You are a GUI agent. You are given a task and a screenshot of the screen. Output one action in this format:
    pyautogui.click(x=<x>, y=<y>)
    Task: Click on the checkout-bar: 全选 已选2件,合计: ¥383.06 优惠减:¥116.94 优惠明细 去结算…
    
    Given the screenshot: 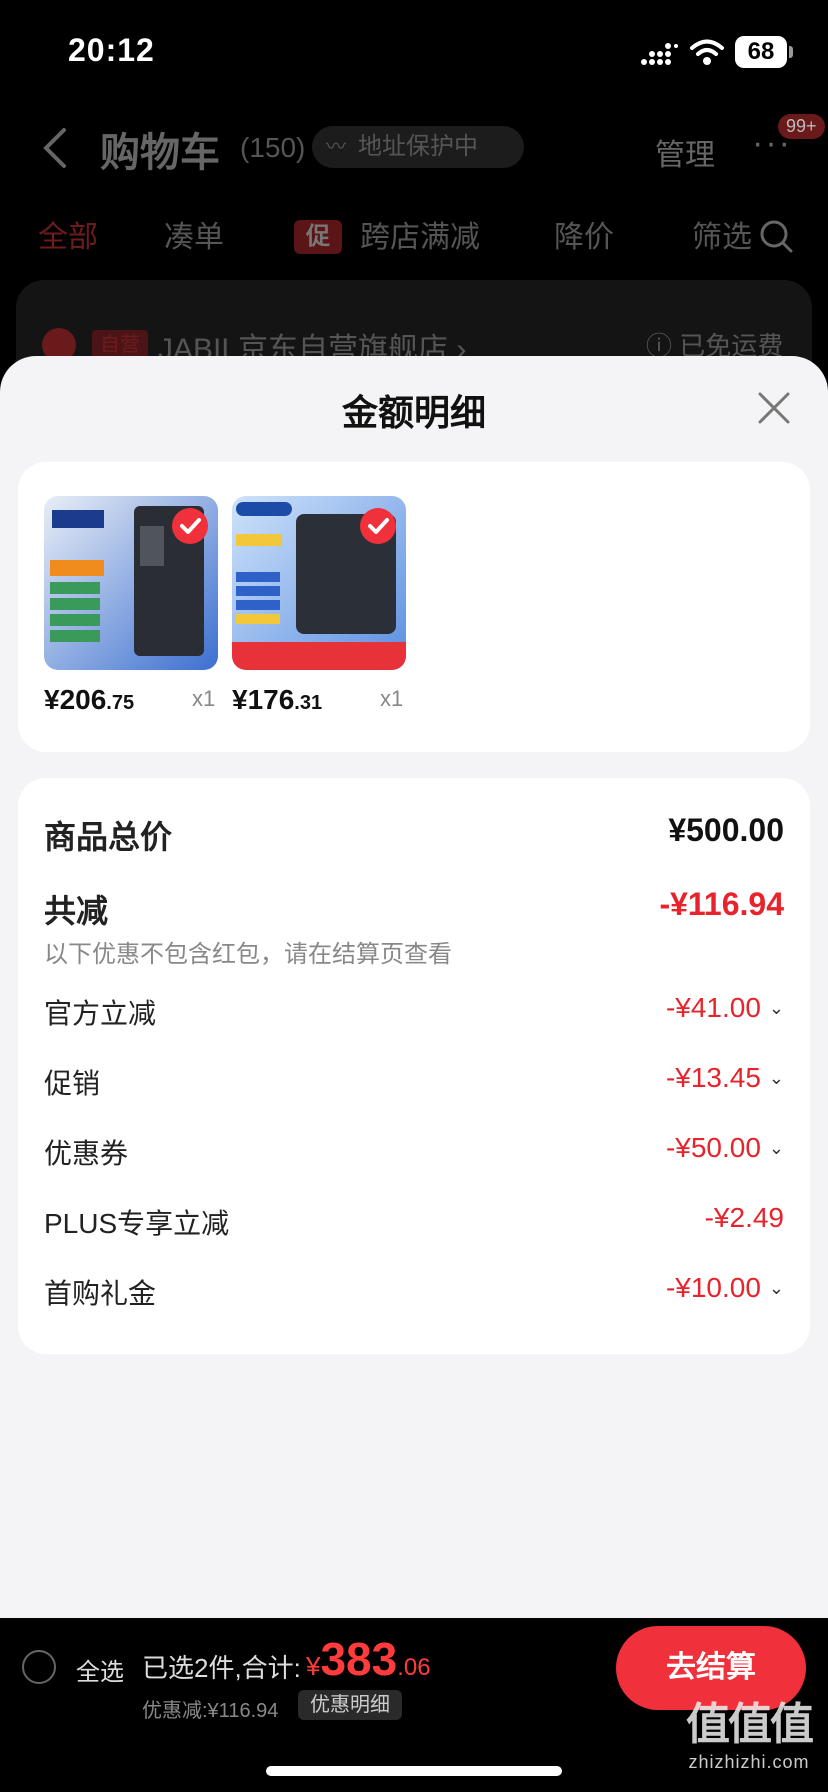 What is the action you would take?
    pyautogui.click(x=414, y=1705)
    